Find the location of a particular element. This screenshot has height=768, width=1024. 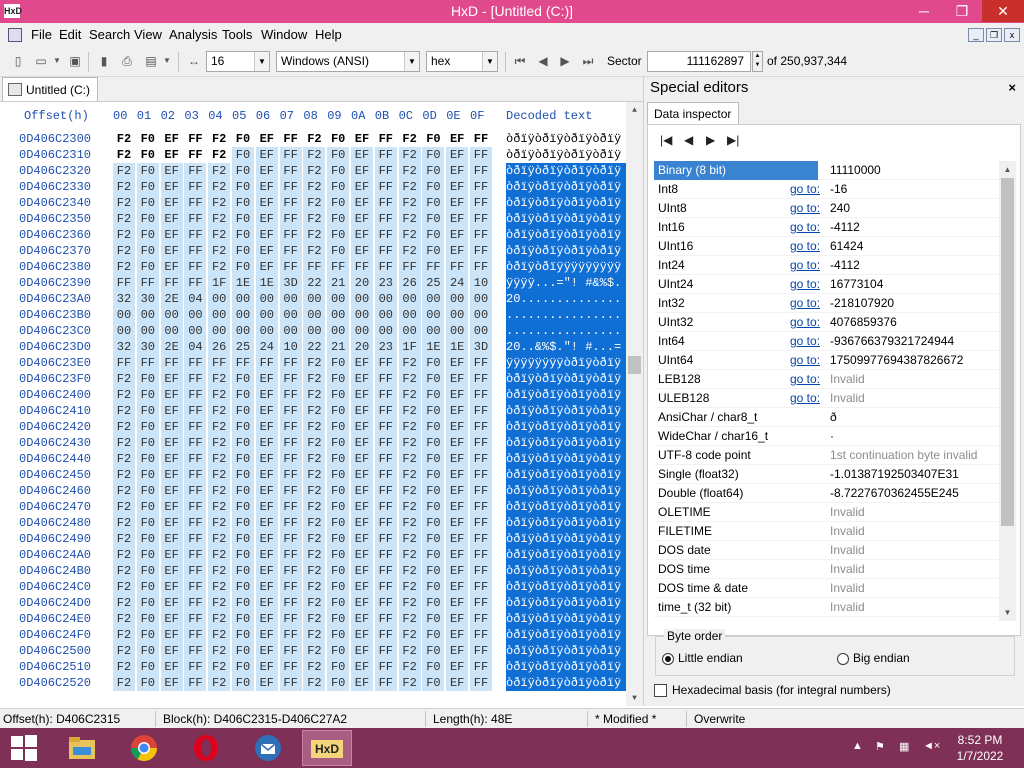

hex-byte: 23 is located at coordinates (385, 347).